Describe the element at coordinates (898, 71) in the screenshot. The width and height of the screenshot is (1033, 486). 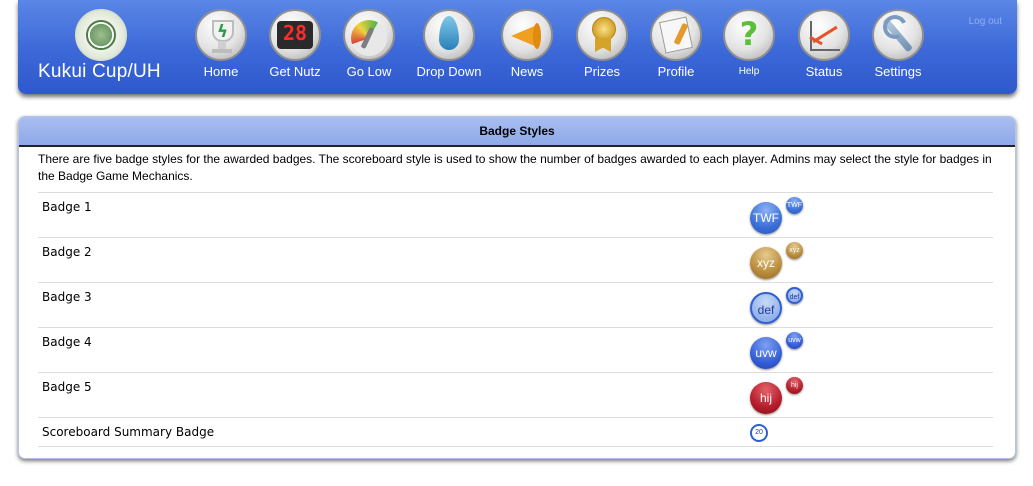
I see `nav-label-settings: Settings` at that location.